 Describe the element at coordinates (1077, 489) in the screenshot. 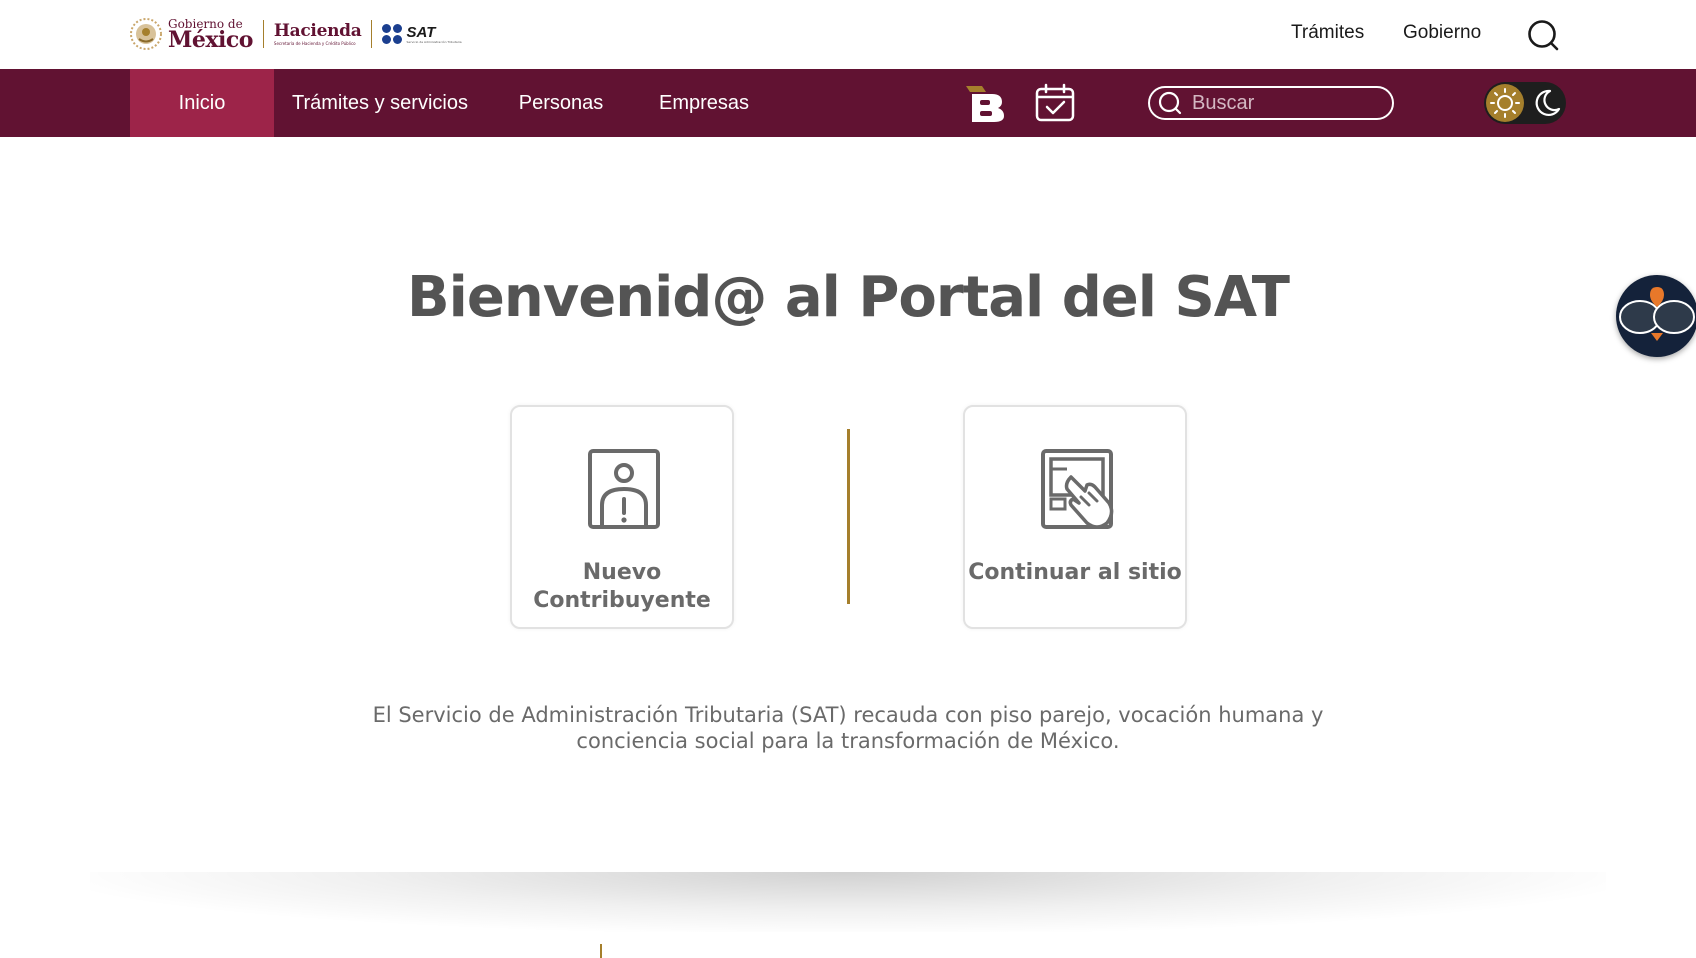

I see `hand-touch-screen-icon` at that location.